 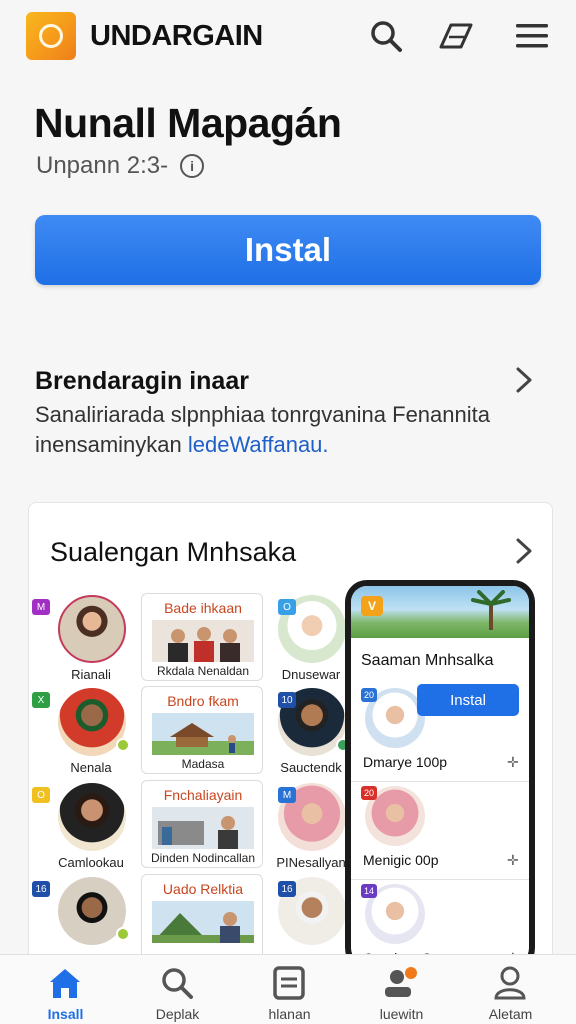 I want to click on phone-item-name: Menigic 00p, so click(x=401, y=860).